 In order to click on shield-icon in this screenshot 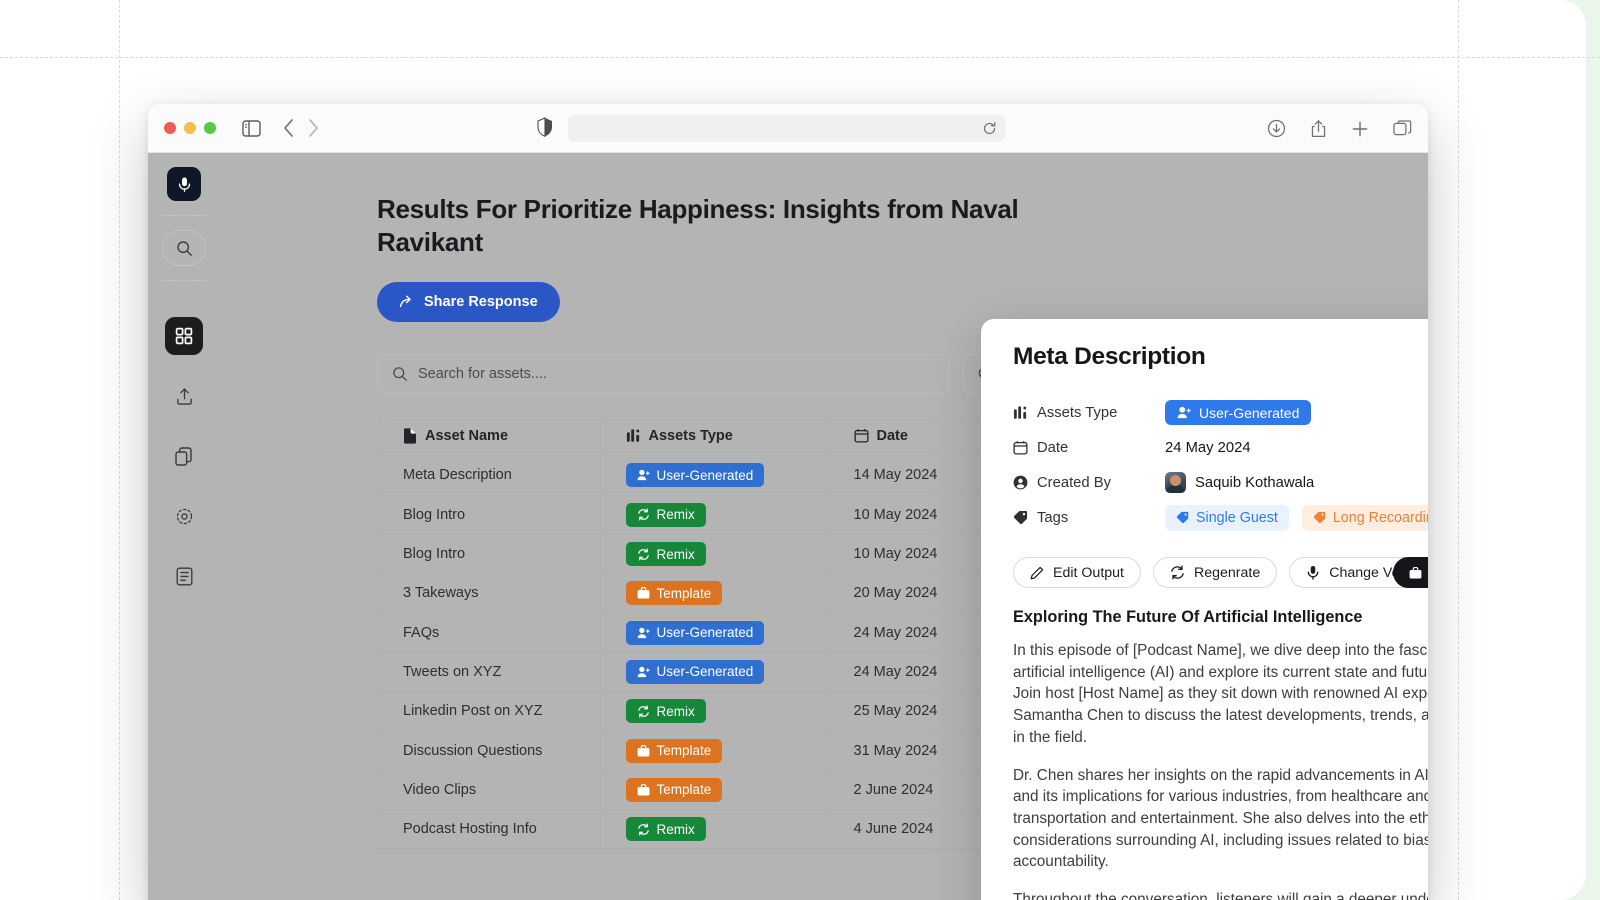, I will do `click(545, 127)`.